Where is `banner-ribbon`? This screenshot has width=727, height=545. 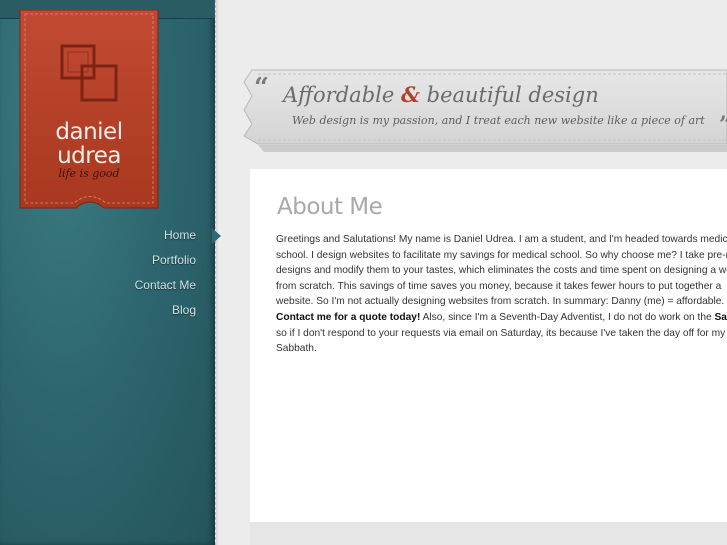 banner-ribbon is located at coordinates (485, 110).